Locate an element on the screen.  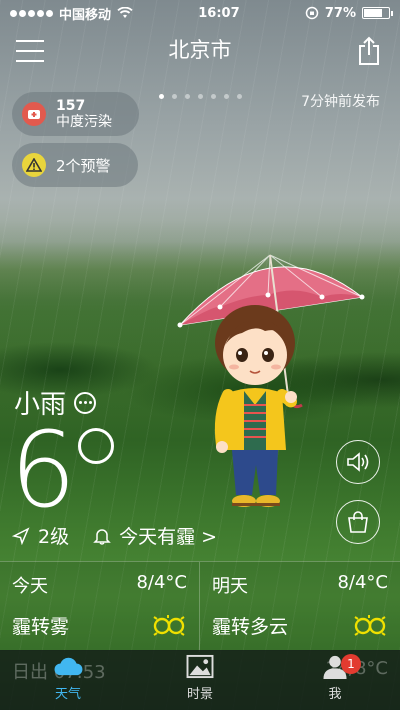
bell-icon is located at coordinates (102, 536).